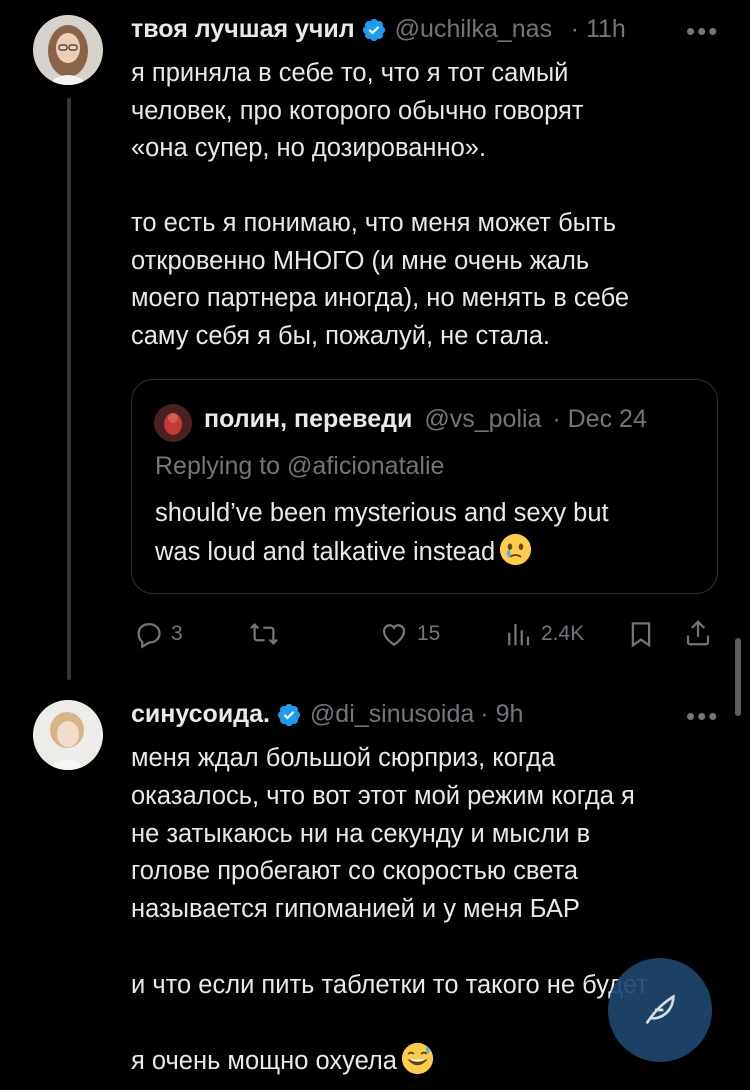  Describe the element at coordinates (501, 714) in the screenshot. I see `tweet2-timestamp: · 9h` at that location.